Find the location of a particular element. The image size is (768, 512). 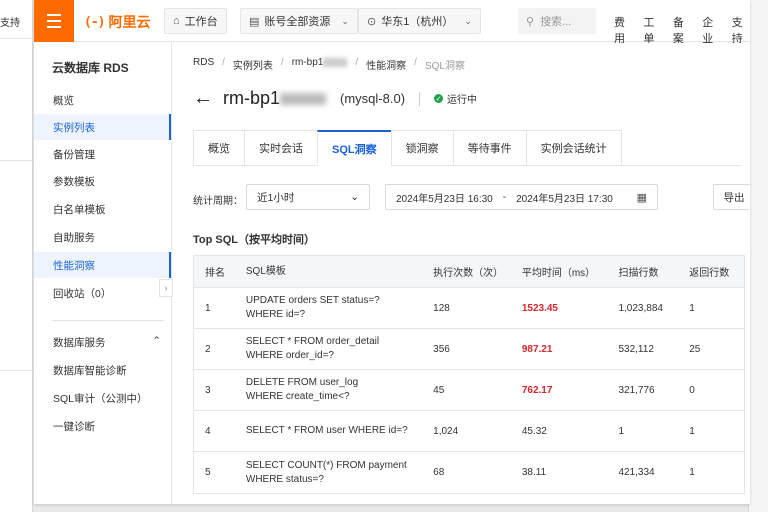

sidebar-item-self-service: 自助服务 is located at coordinates (102, 237).